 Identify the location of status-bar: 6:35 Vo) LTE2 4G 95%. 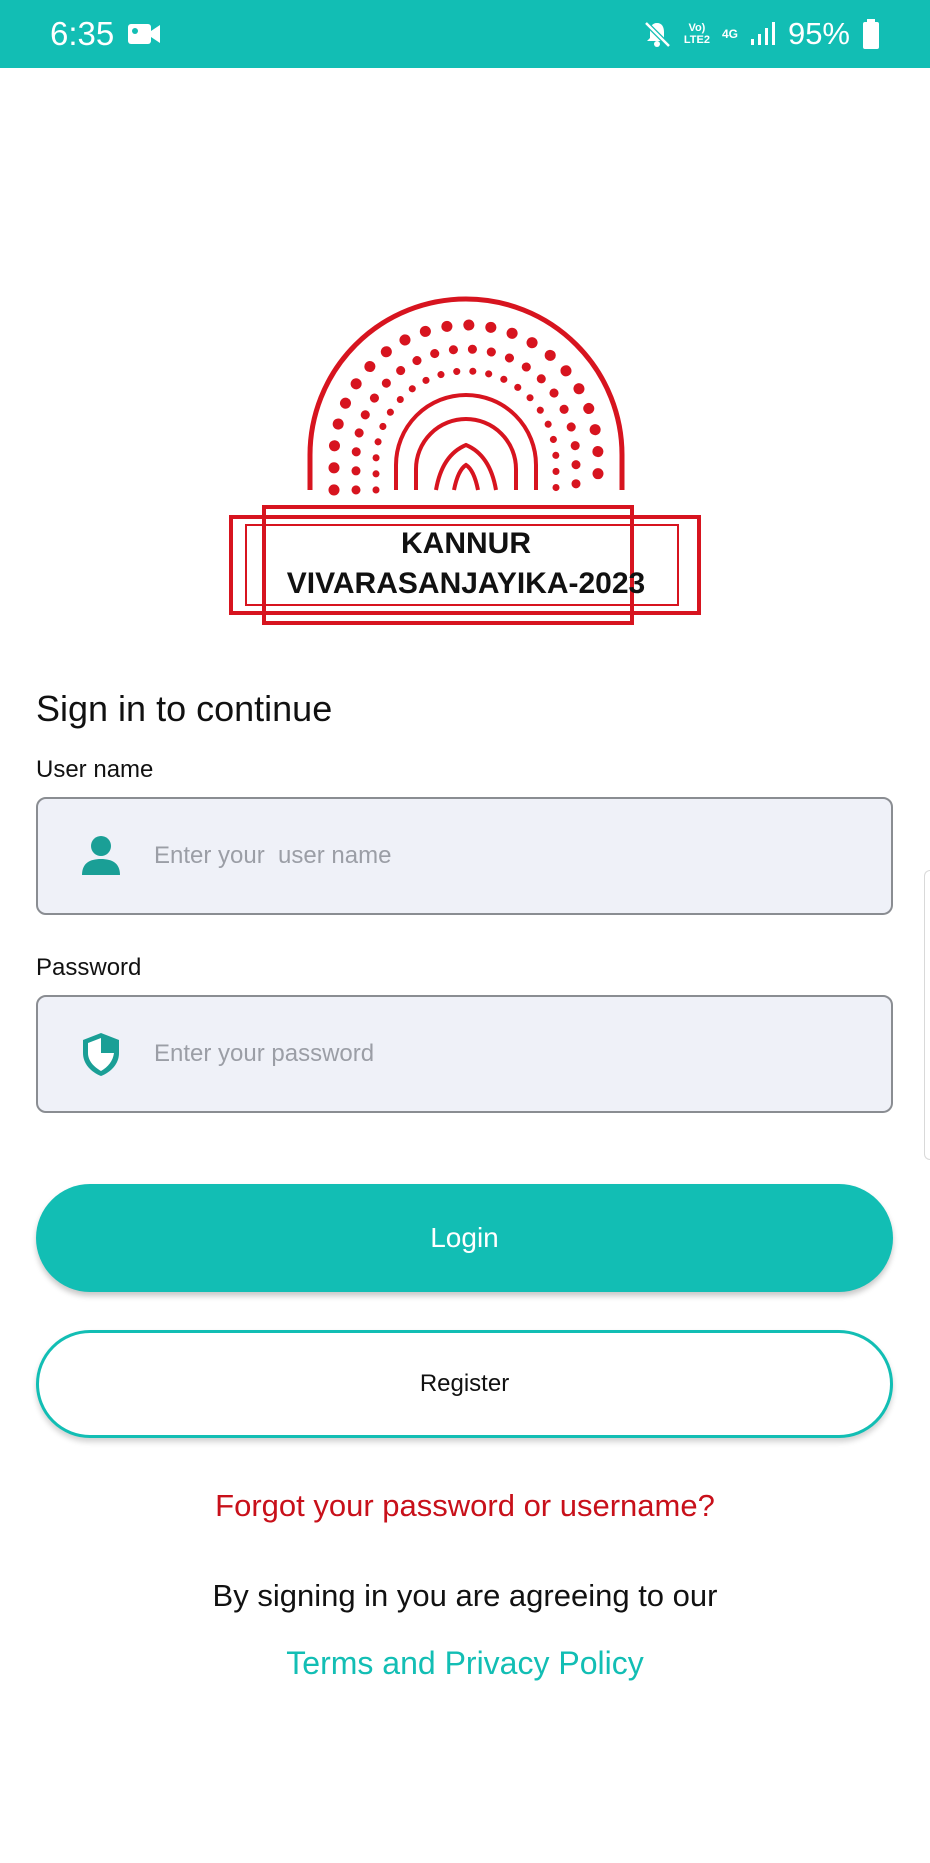
(465, 34).